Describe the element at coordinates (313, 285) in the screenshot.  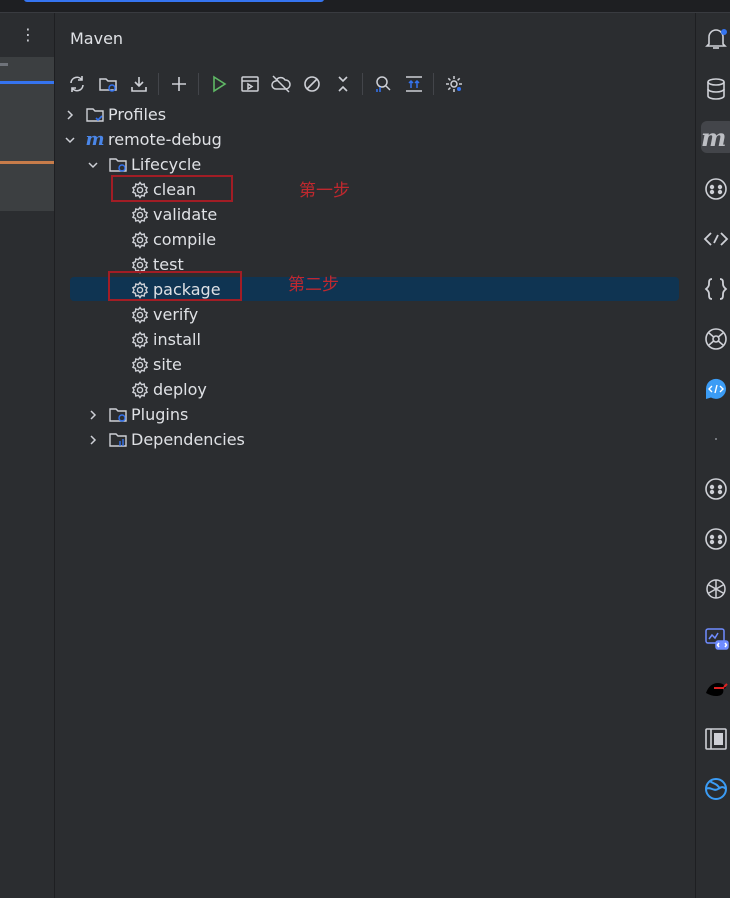
I see `annotation-step2: 第二步` at that location.